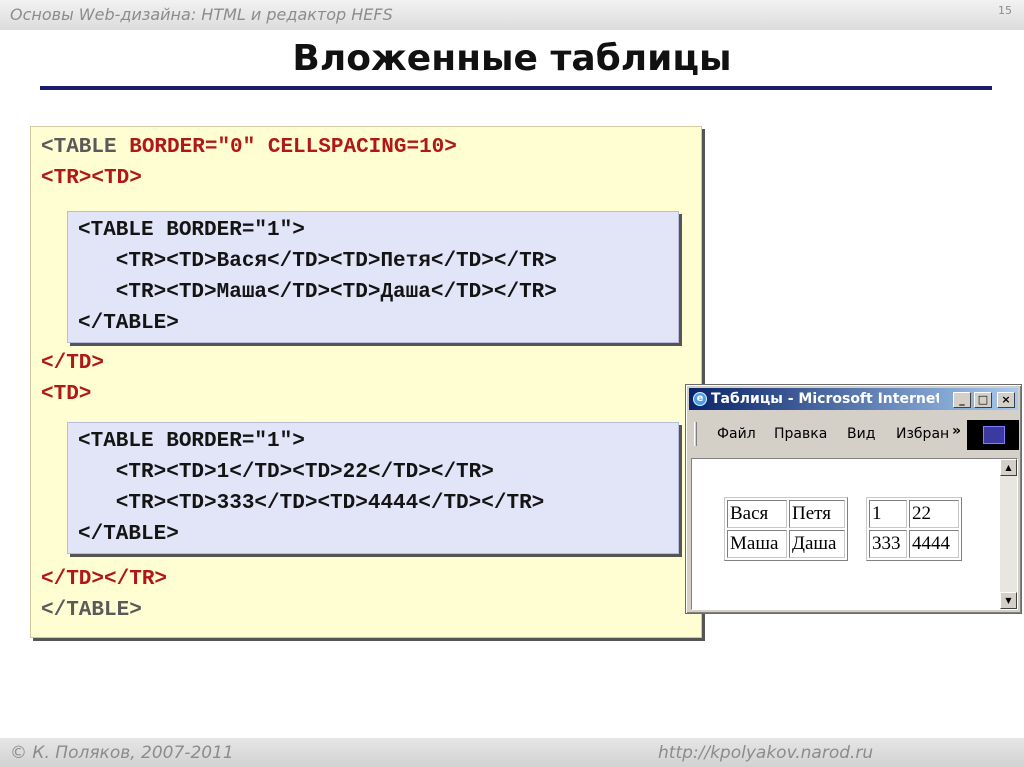 The height and width of the screenshot is (767, 1024). What do you see at coordinates (934, 514) in the screenshot?
I see `table-cell: 22` at bounding box center [934, 514].